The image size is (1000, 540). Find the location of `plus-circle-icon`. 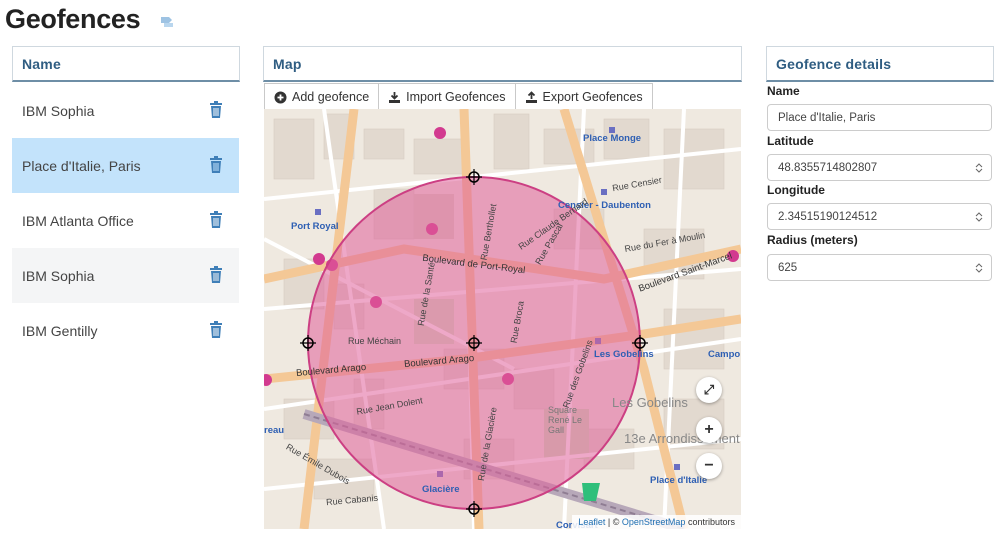

plus-circle-icon is located at coordinates (280, 97).